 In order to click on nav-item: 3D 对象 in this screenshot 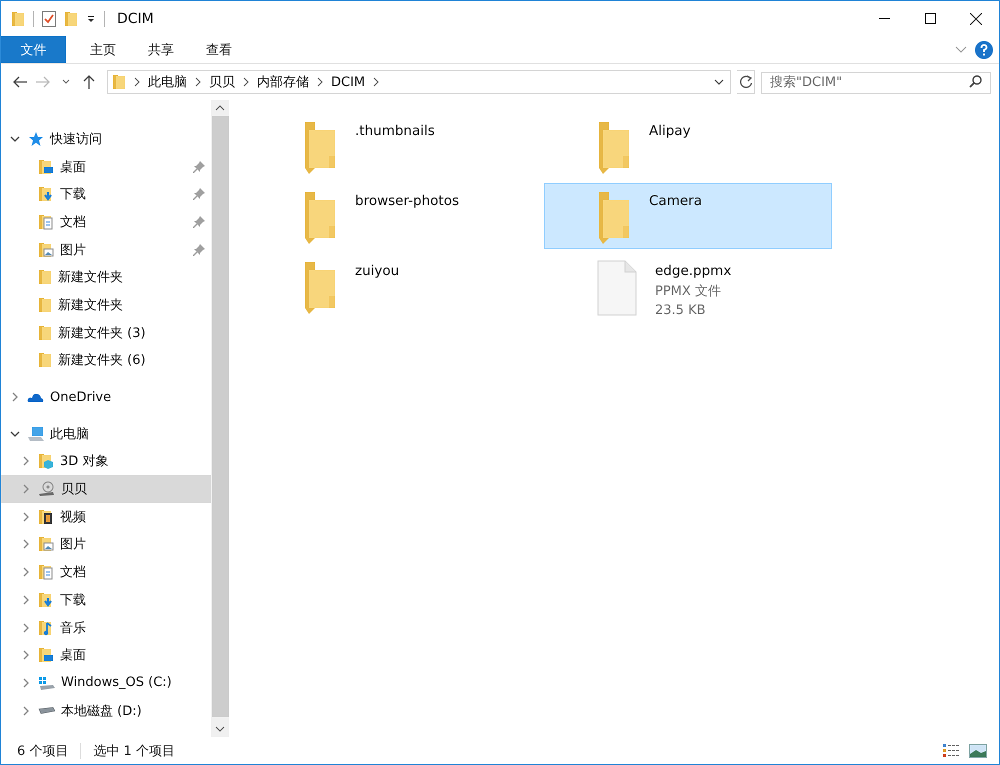, I will do `click(106, 462)`.